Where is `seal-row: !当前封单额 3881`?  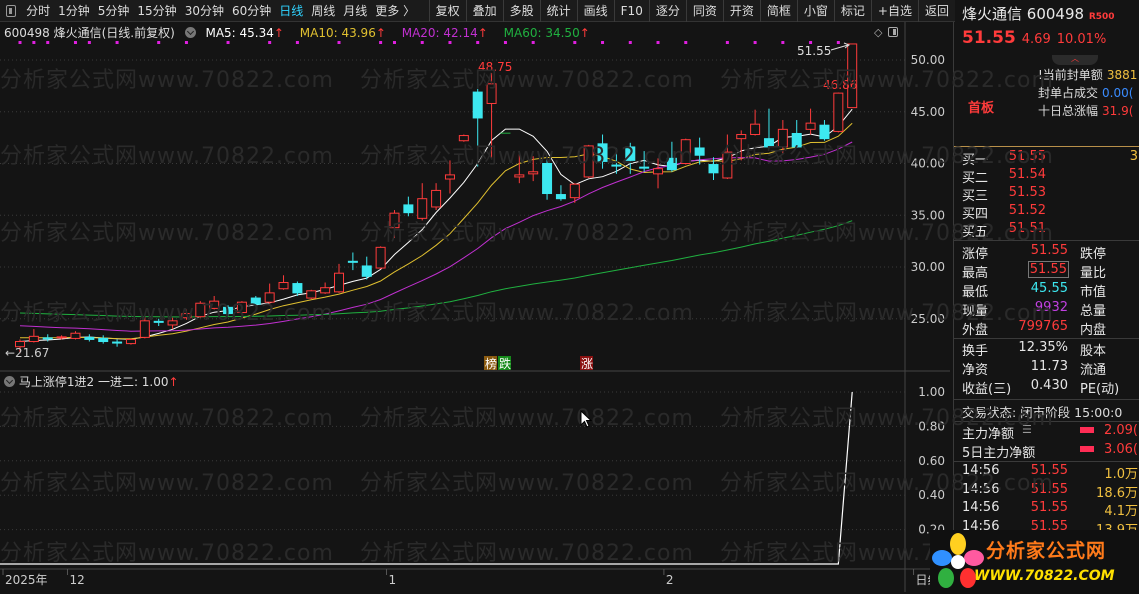 seal-row: !当前封单额 3881 is located at coordinates (1088, 75).